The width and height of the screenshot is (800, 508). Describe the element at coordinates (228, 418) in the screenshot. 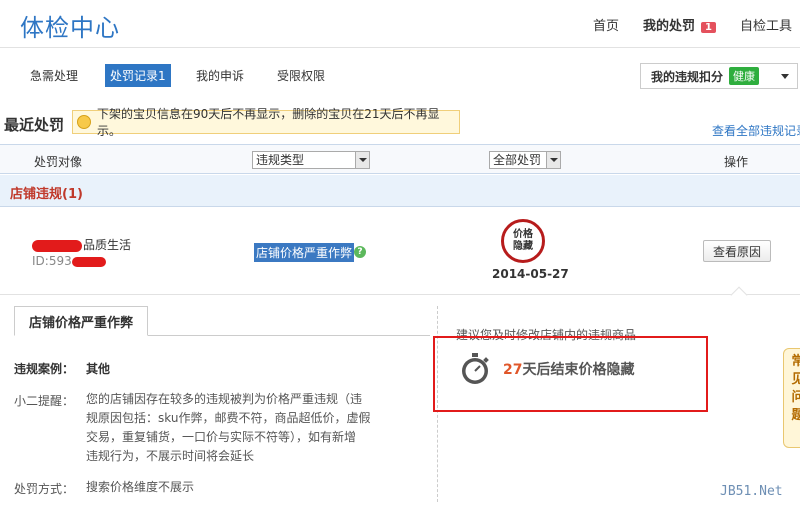

I see `tip-line: 规原因包括：sku作弊，邮费不符，商品超低价，虚假` at that location.